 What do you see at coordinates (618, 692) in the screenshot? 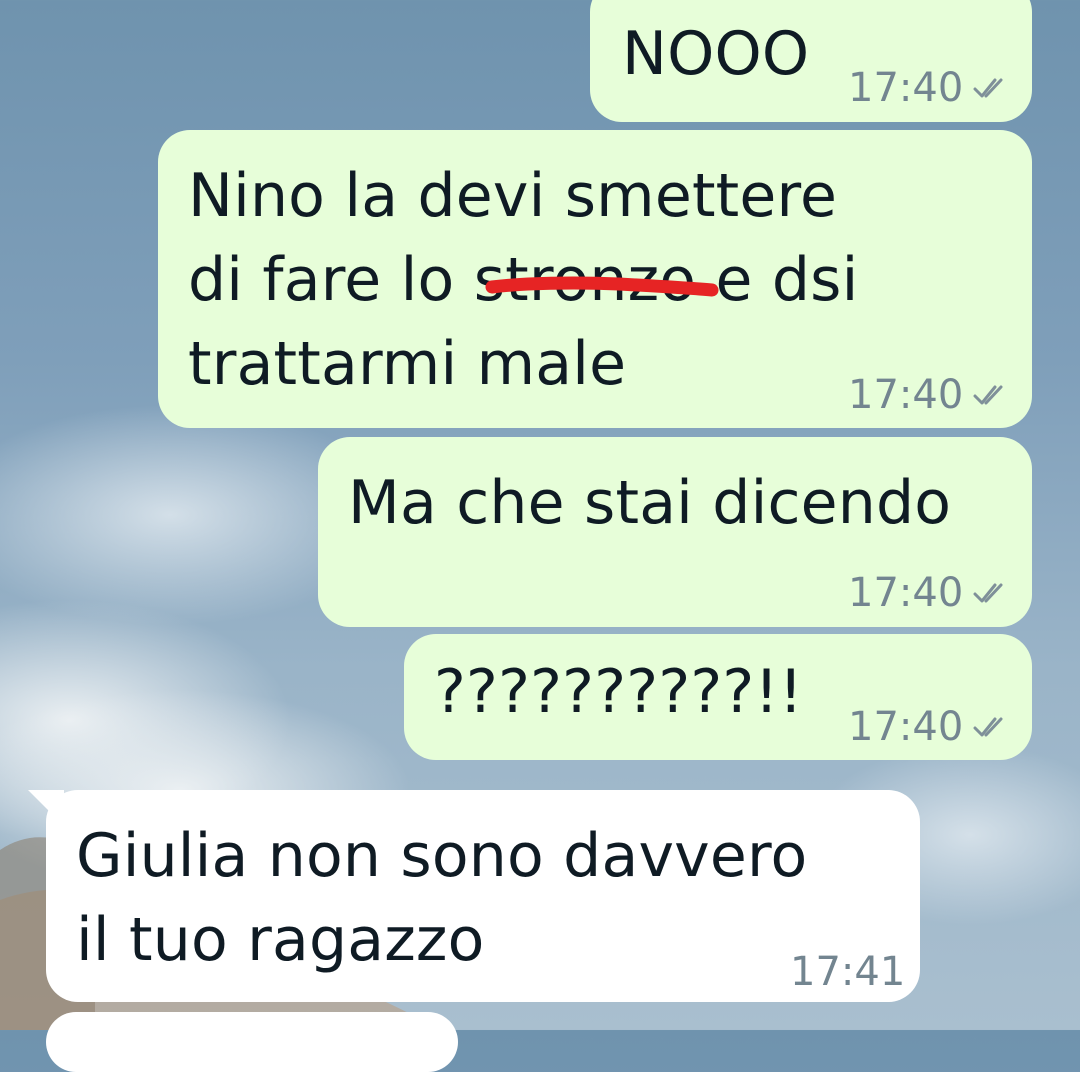
I see `message-text: ??????????!!` at bounding box center [618, 692].